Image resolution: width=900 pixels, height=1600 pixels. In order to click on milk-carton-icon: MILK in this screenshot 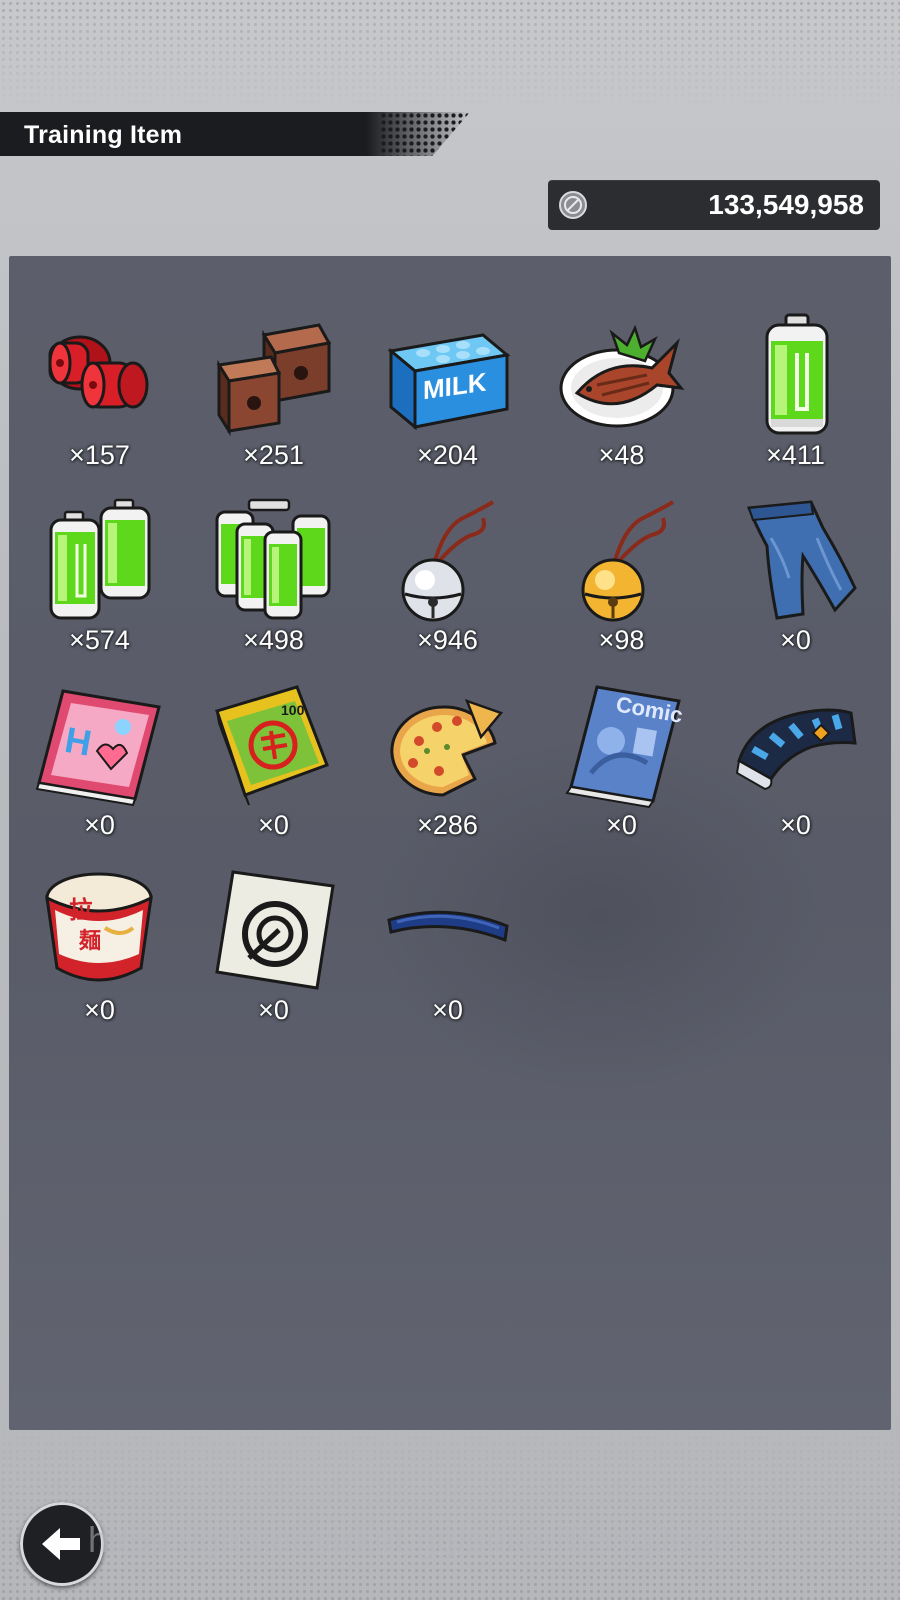, I will do `click(447, 375)`.